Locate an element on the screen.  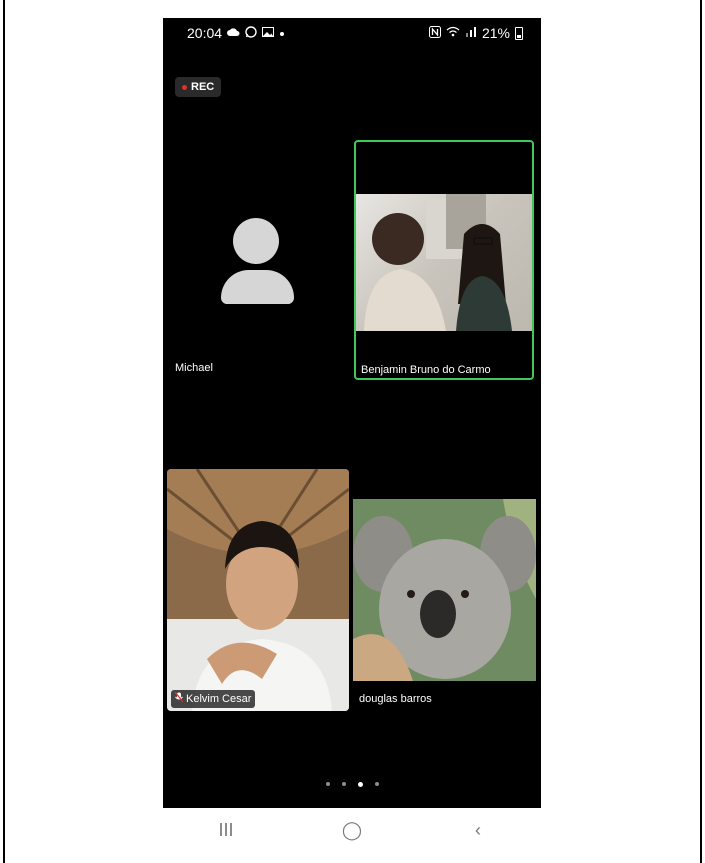
participant-tile-benjamin: Benjamin Bruno do Carmo is located at coordinates (444, 260).